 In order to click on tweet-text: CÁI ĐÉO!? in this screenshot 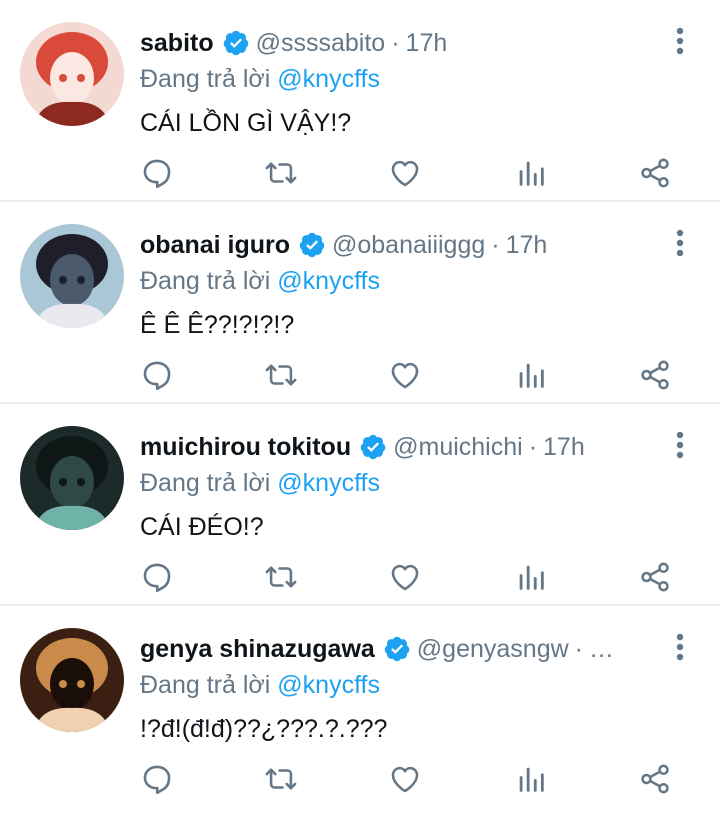, I will do `click(202, 527)`.